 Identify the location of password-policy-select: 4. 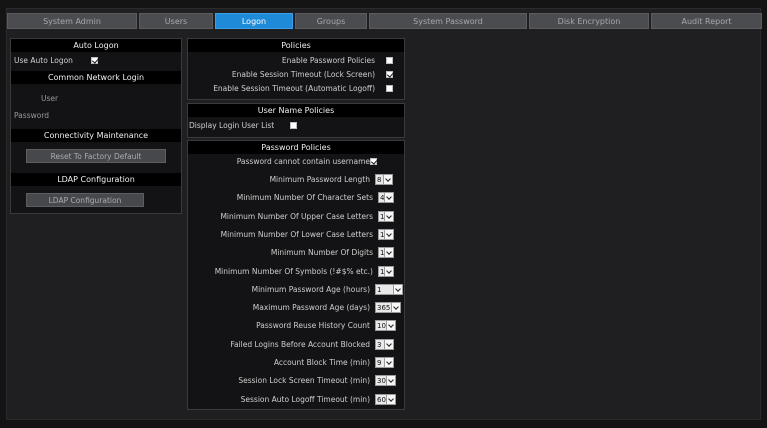
(386, 198).